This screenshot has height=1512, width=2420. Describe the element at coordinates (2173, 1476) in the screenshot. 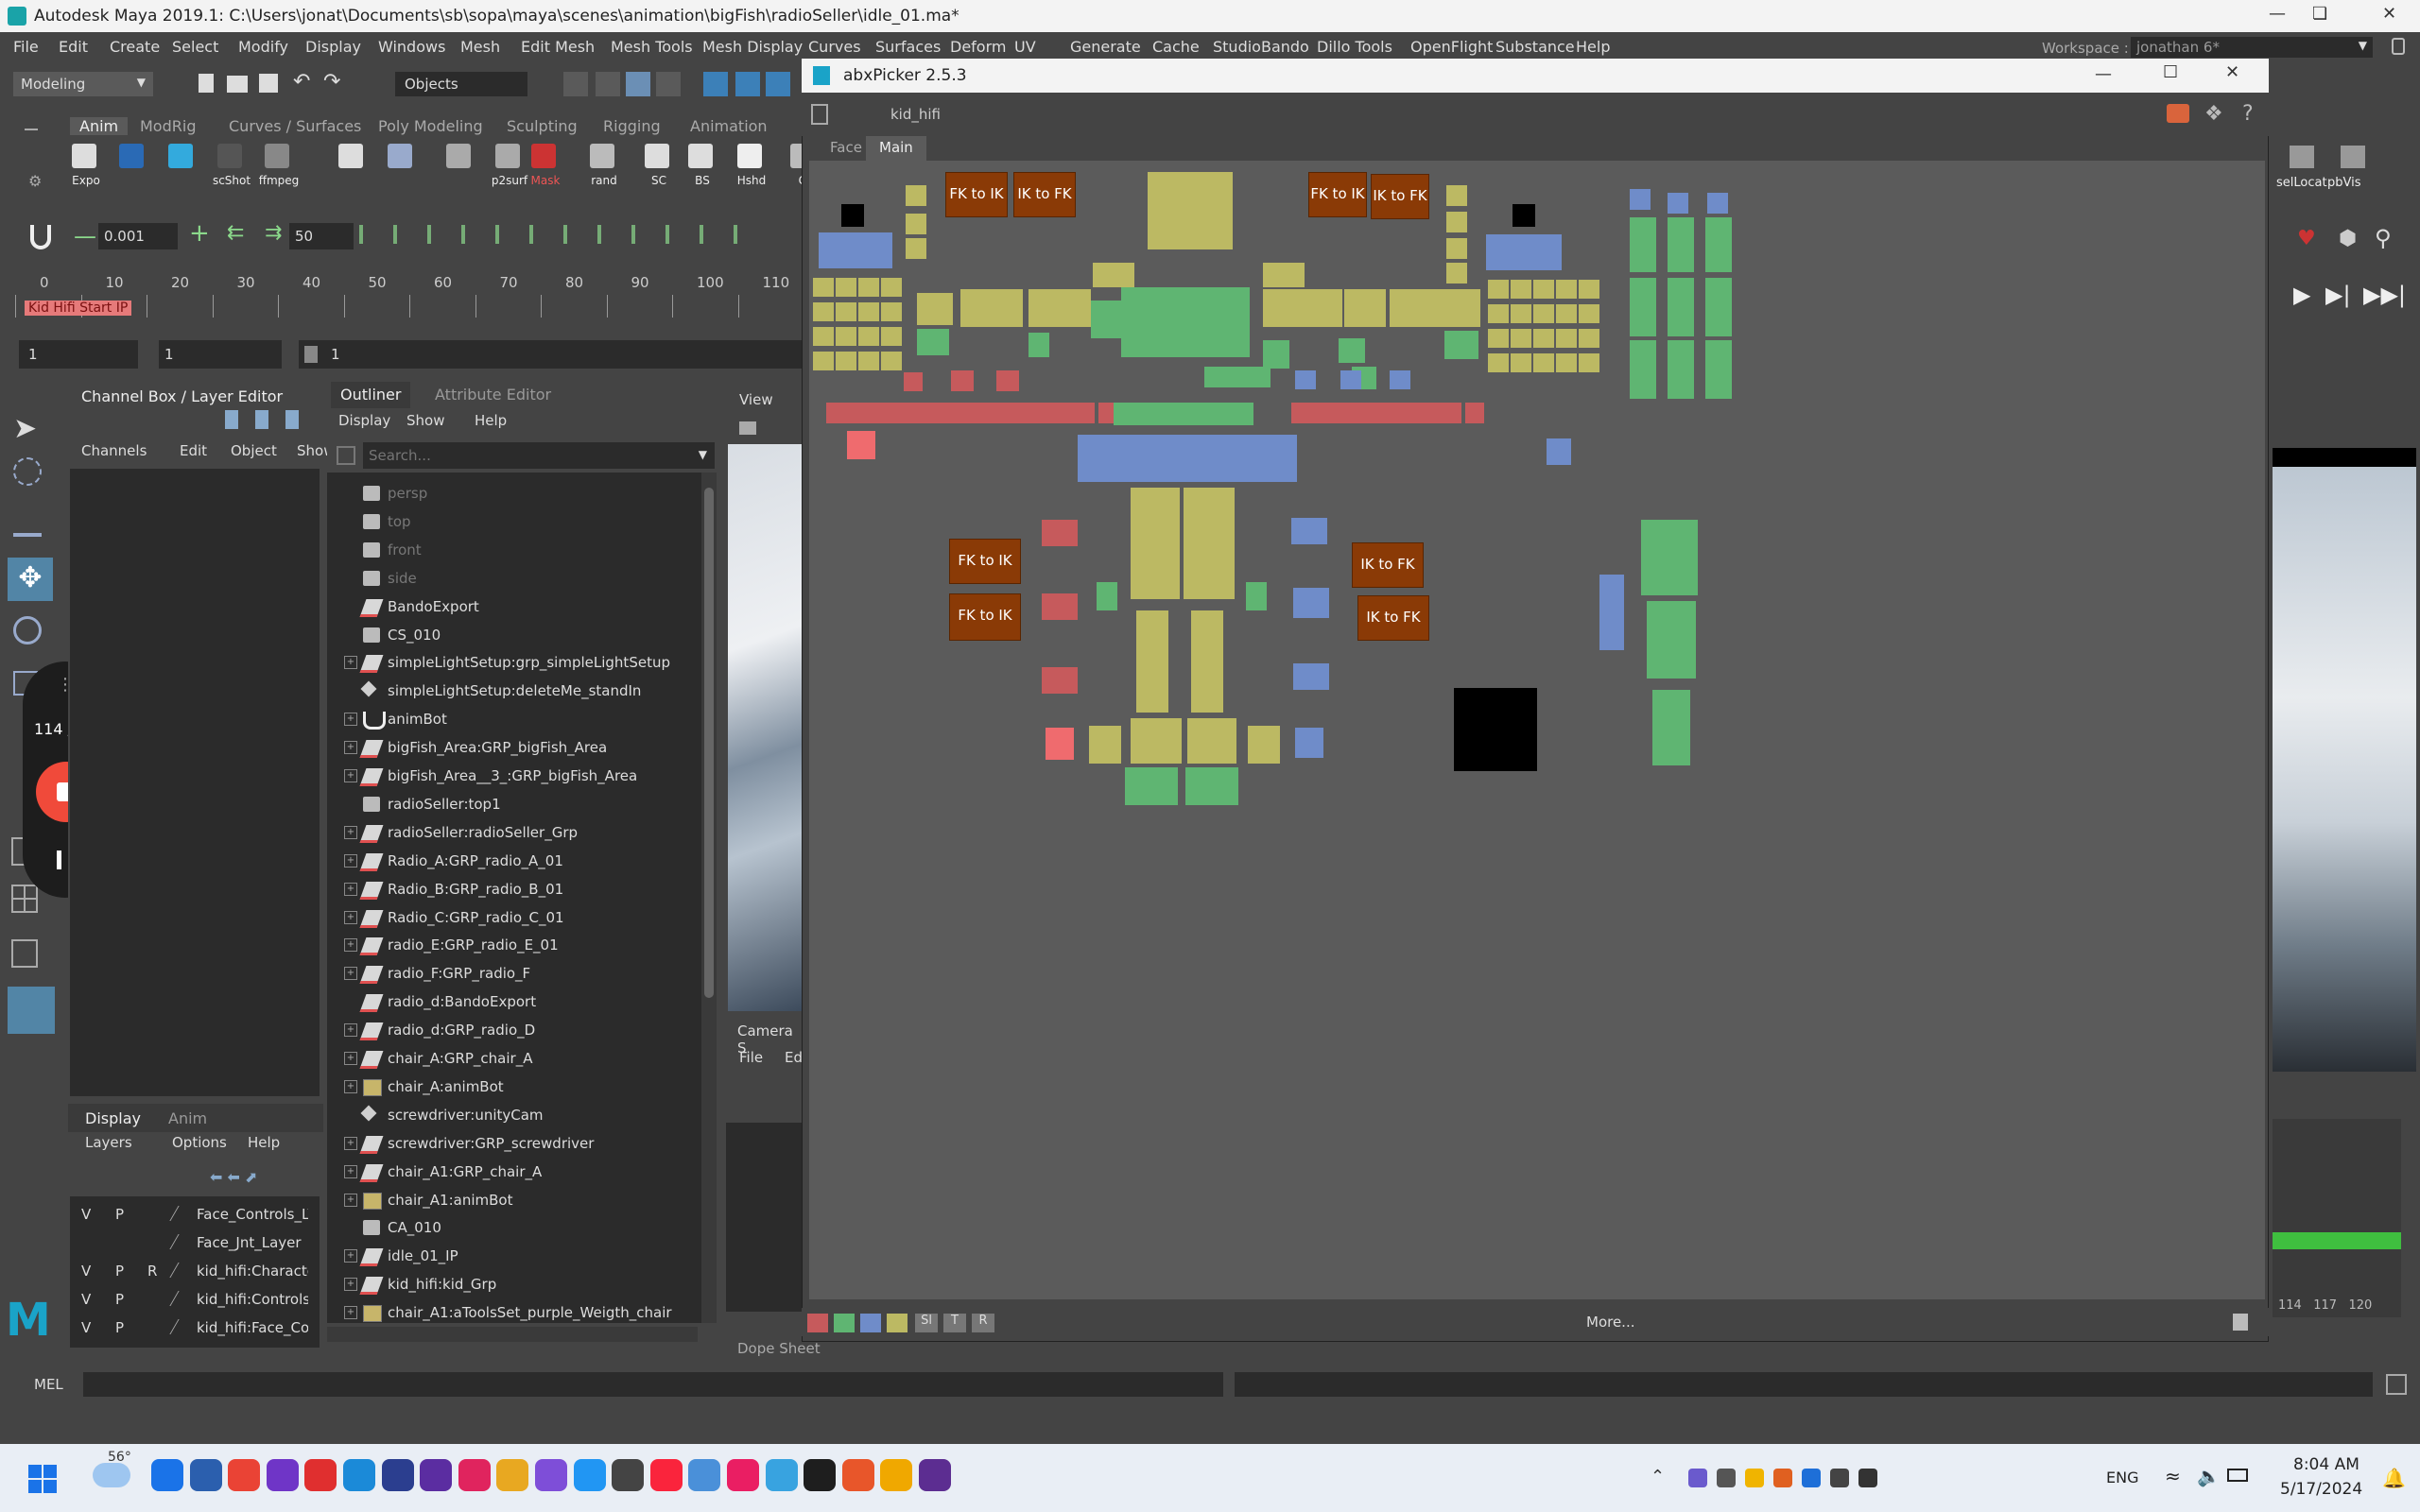

I see `wifi-icon: ≈` at that location.